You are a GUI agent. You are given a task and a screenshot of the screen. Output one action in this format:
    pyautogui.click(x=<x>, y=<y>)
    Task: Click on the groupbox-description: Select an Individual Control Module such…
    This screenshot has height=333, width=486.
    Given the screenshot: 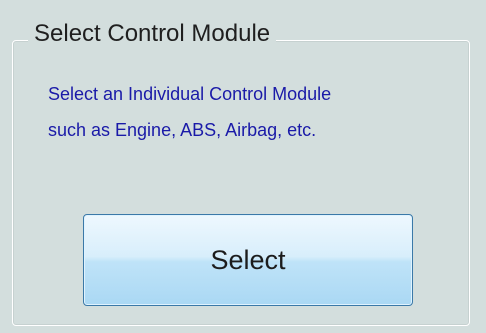 What is the action you would take?
    pyautogui.click(x=190, y=112)
    